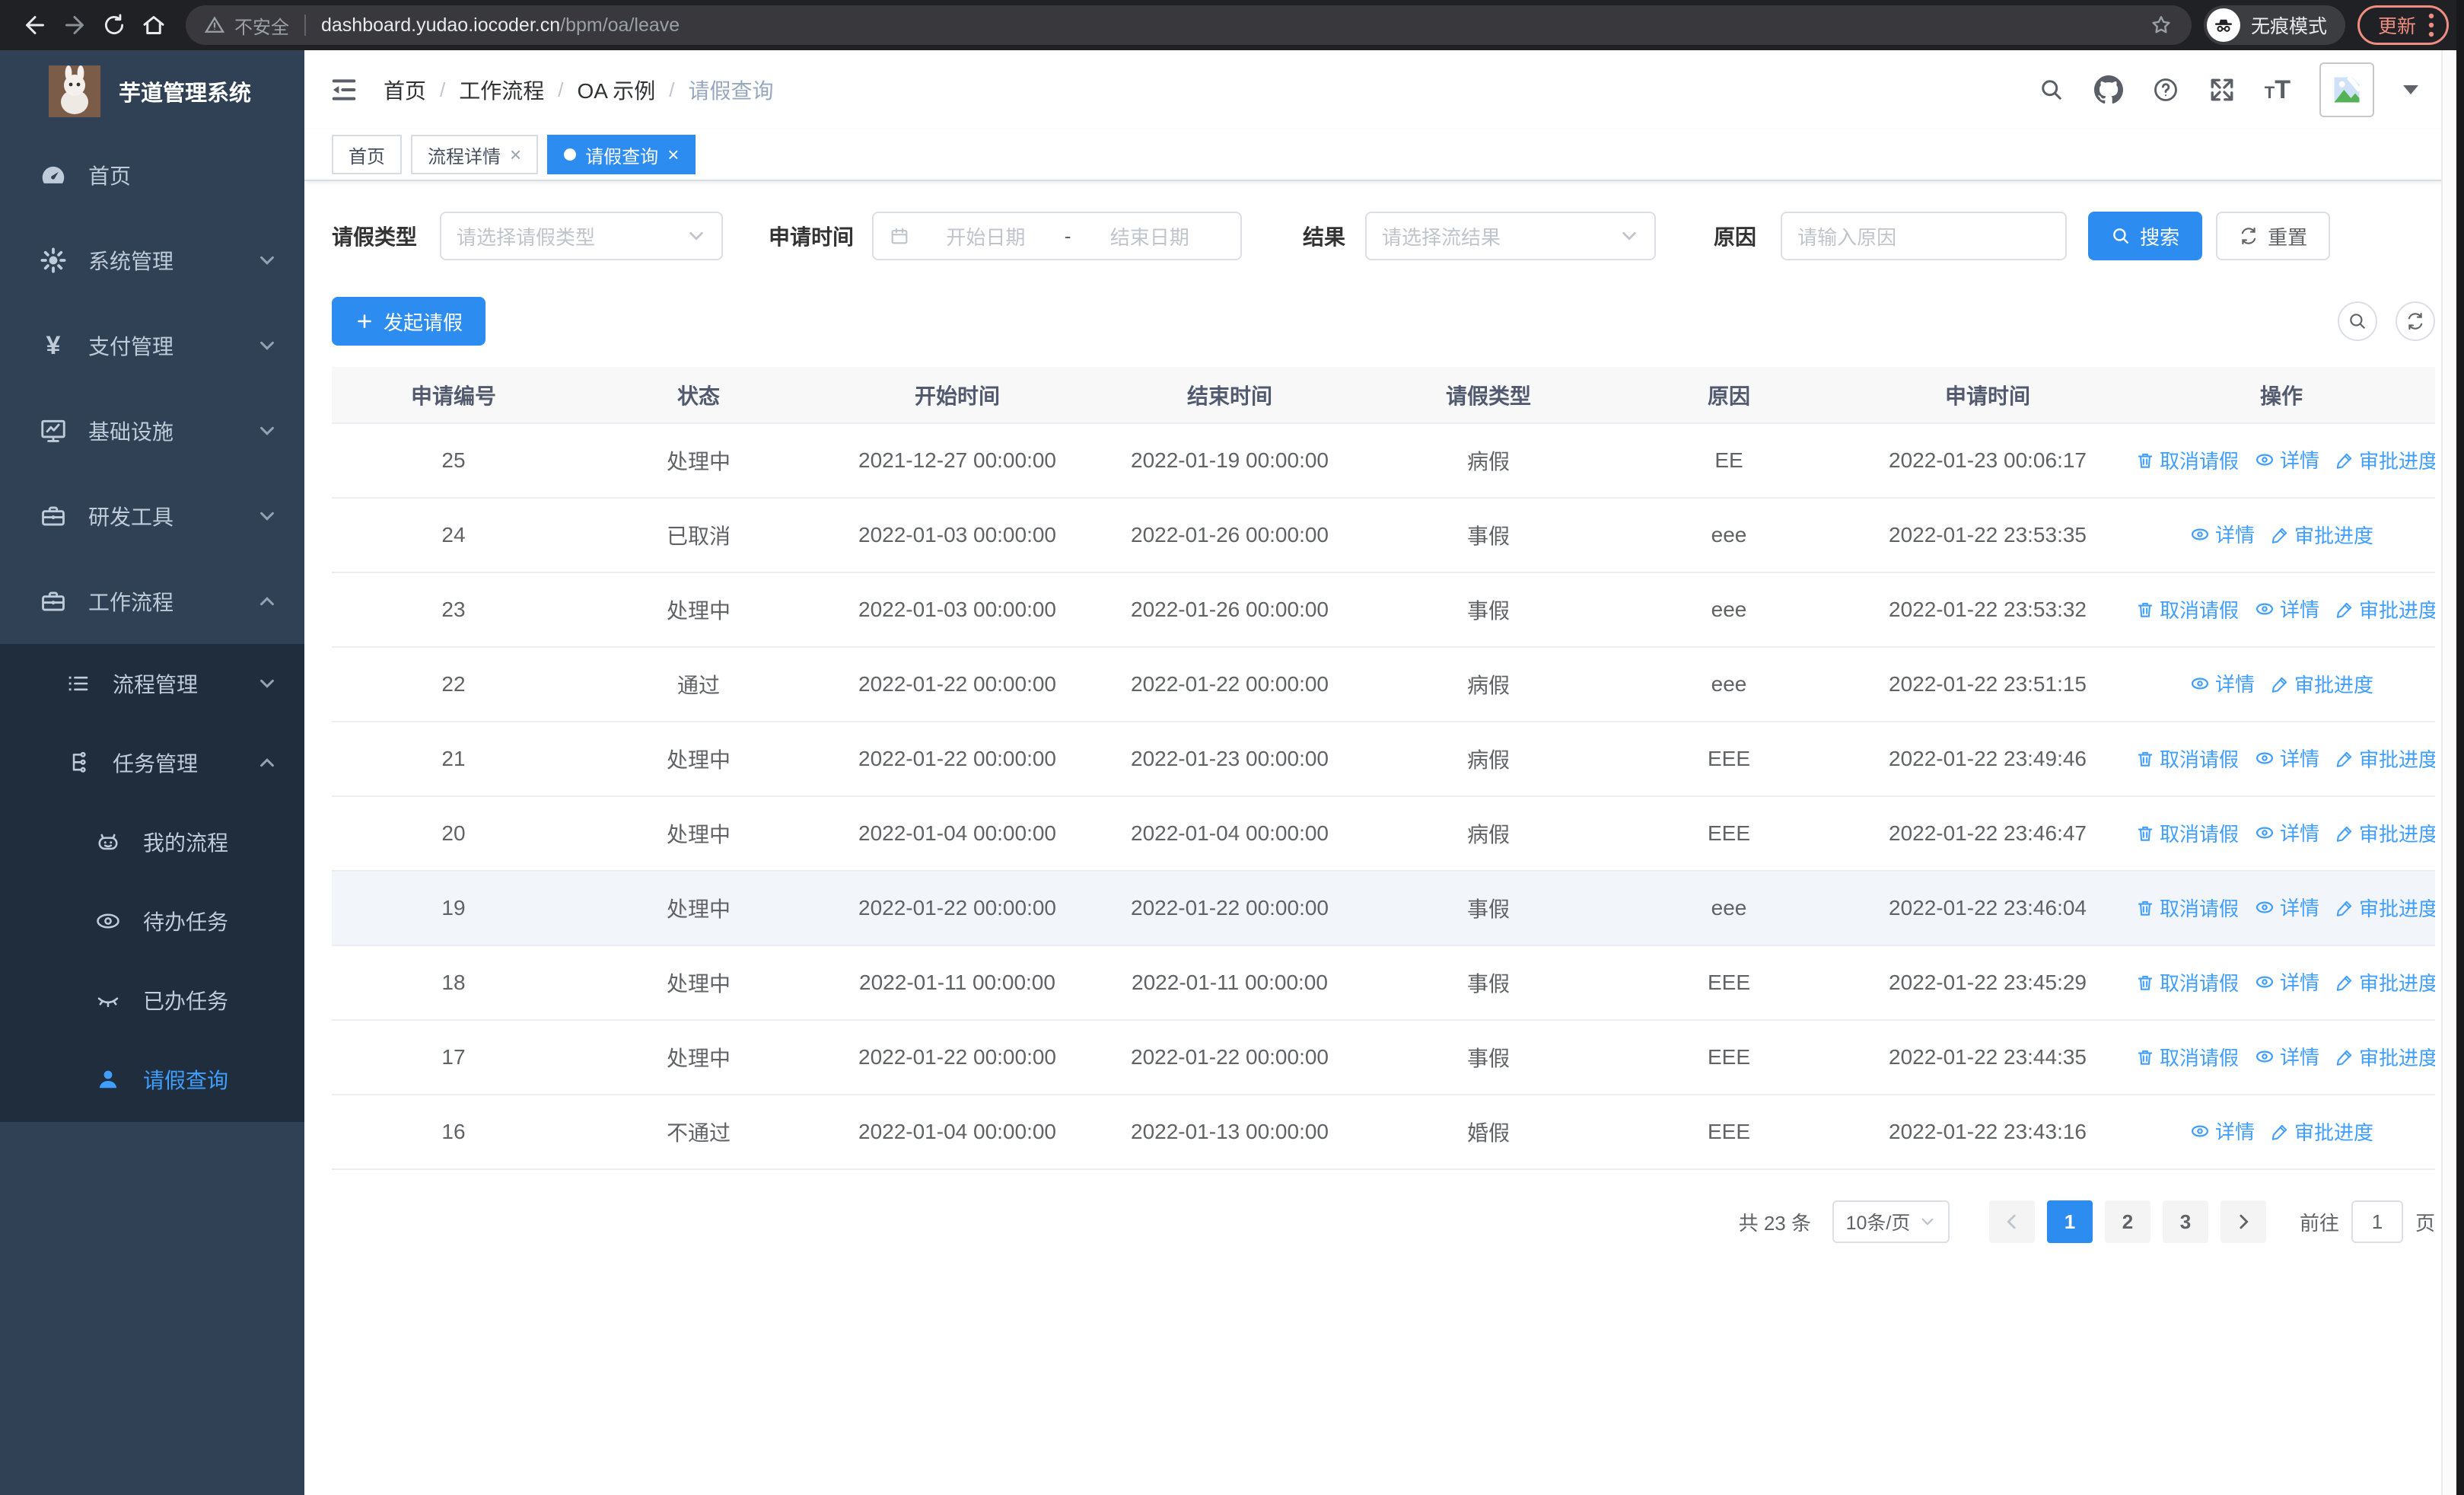  What do you see at coordinates (152, 175) in the screenshot?
I see `sidebar-item-home: 首页` at bounding box center [152, 175].